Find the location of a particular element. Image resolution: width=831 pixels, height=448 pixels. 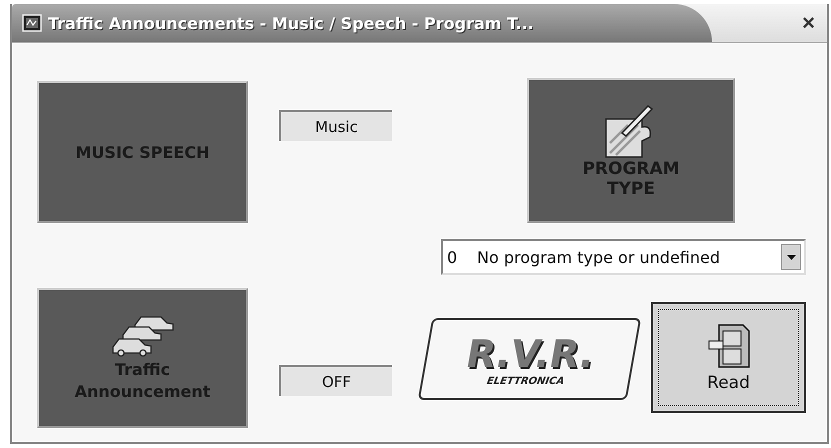

program-type-dropdown: 0 No program type or undefined is located at coordinates (623, 257).